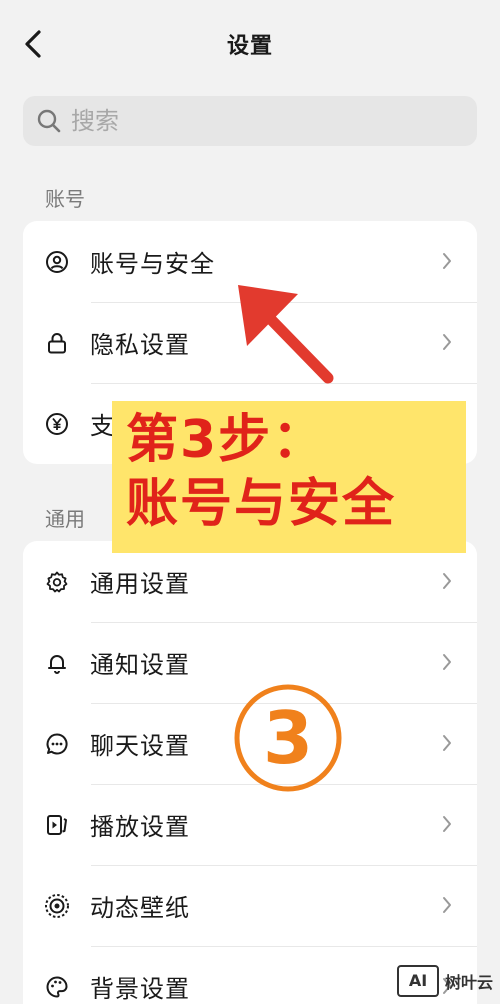 This screenshot has width=500, height=1004. I want to click on step-number: 3, so click(288, 738).